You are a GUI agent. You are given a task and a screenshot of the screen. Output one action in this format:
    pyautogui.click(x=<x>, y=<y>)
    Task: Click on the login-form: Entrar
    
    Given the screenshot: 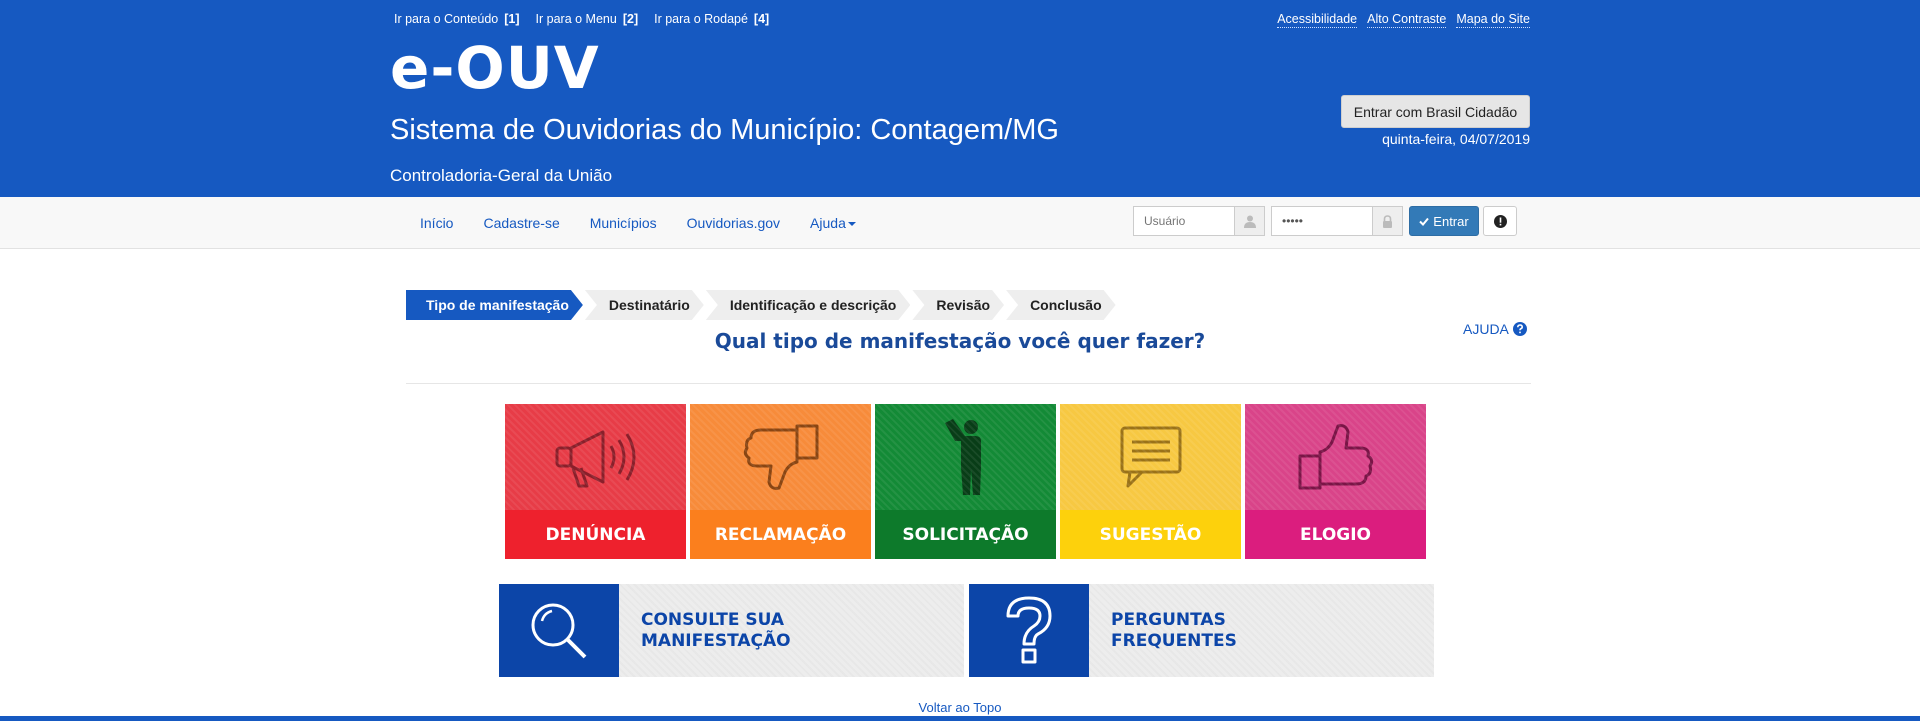 What is the action you would take?
    pyautogui.click(x=1325, y=221)
    